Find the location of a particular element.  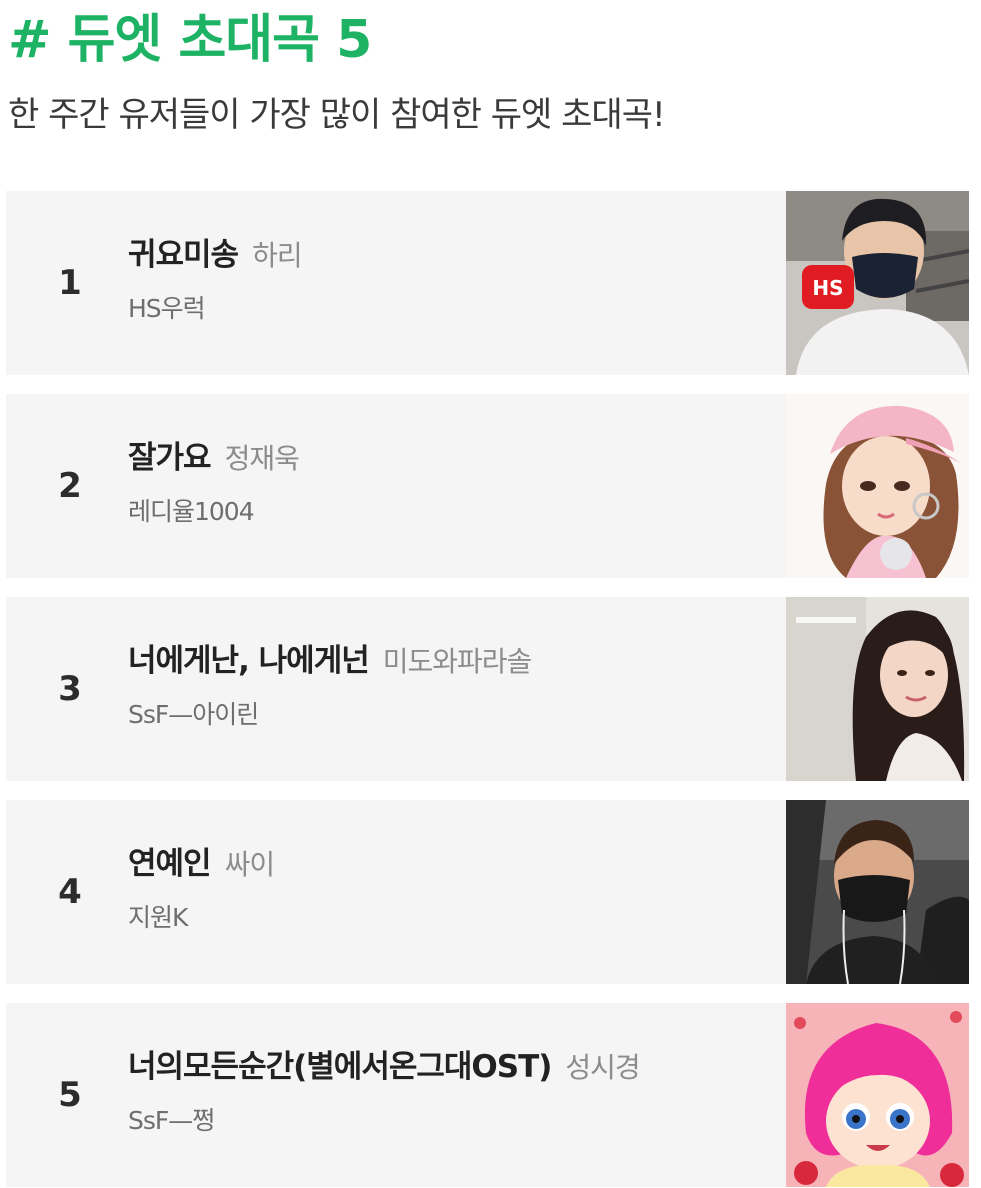

illustrated-girl-pink-cap-icon is located at coordinates (877, 486).